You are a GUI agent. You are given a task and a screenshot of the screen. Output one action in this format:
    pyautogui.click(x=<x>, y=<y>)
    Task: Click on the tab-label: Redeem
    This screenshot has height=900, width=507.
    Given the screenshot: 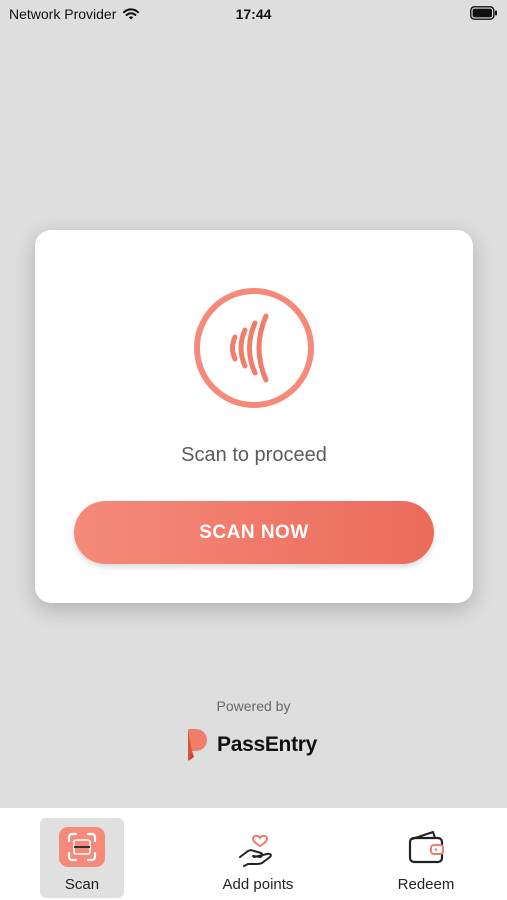 What is the action you would take?
    pyautogui.click(x=426, y=884)
    